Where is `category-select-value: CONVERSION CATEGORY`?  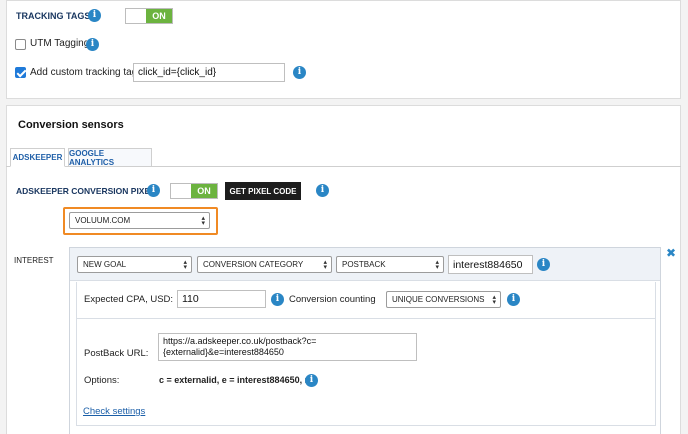 category-select-value: CONVERSION CATEGORY is located at coordinates (253, 264).